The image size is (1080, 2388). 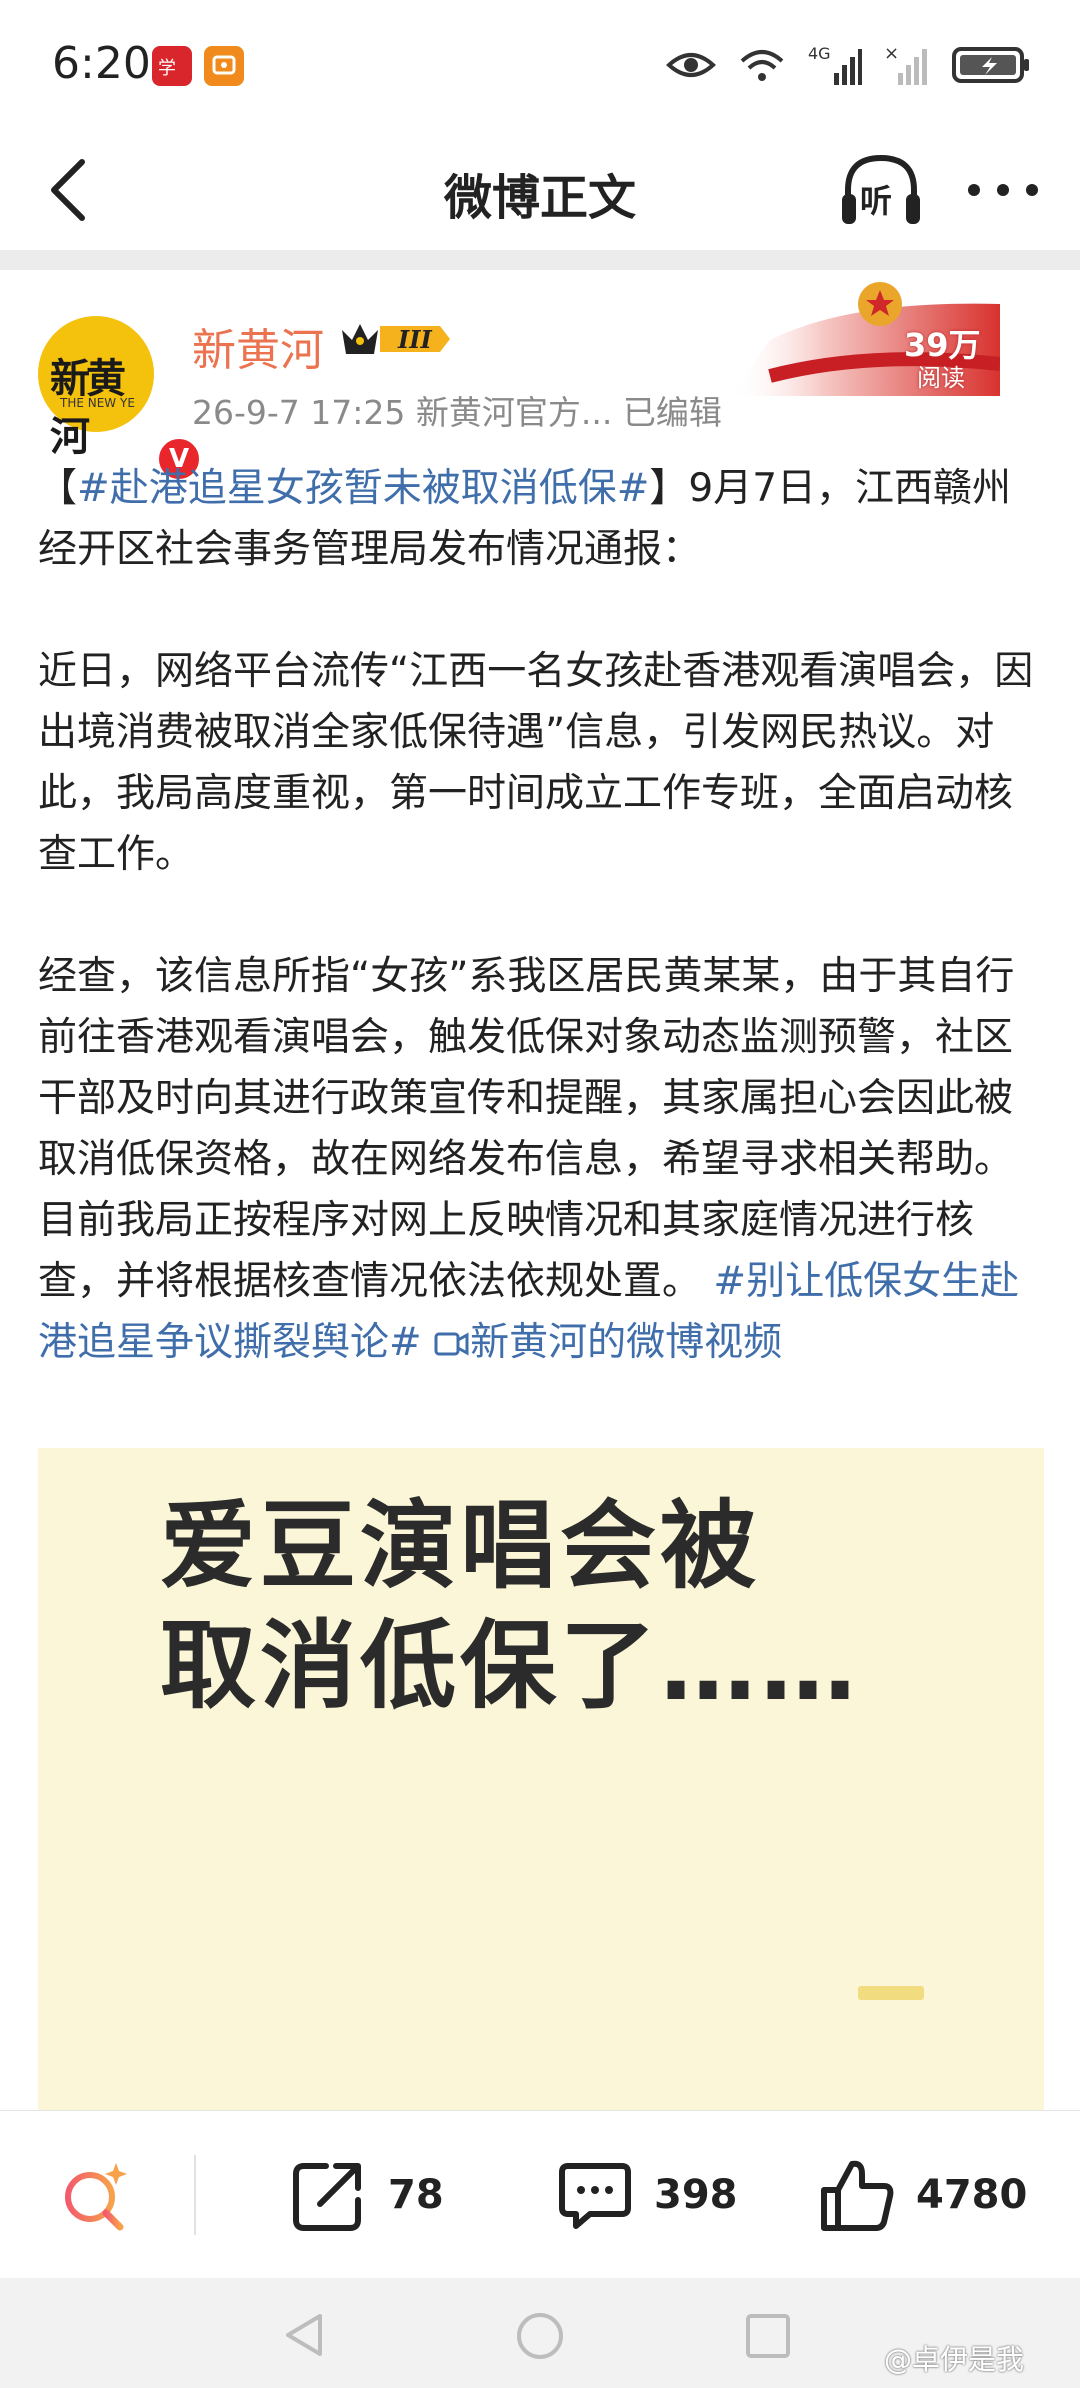 I want to click on member-level-badge: III, so click(x=396, y=339).